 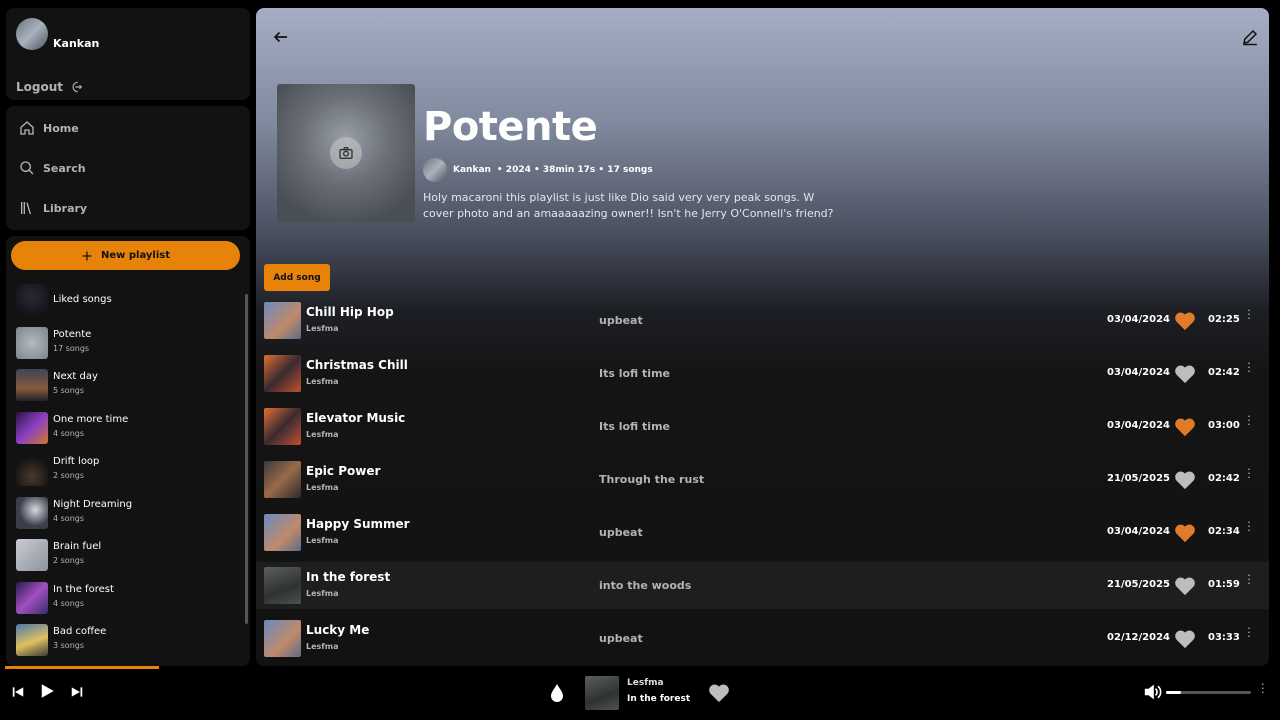 What do you see at coordinates (640, 693) in the screenshot?
I see `player-bar: Lesfma In the forest · · ·` at bounding box center [640, 693].